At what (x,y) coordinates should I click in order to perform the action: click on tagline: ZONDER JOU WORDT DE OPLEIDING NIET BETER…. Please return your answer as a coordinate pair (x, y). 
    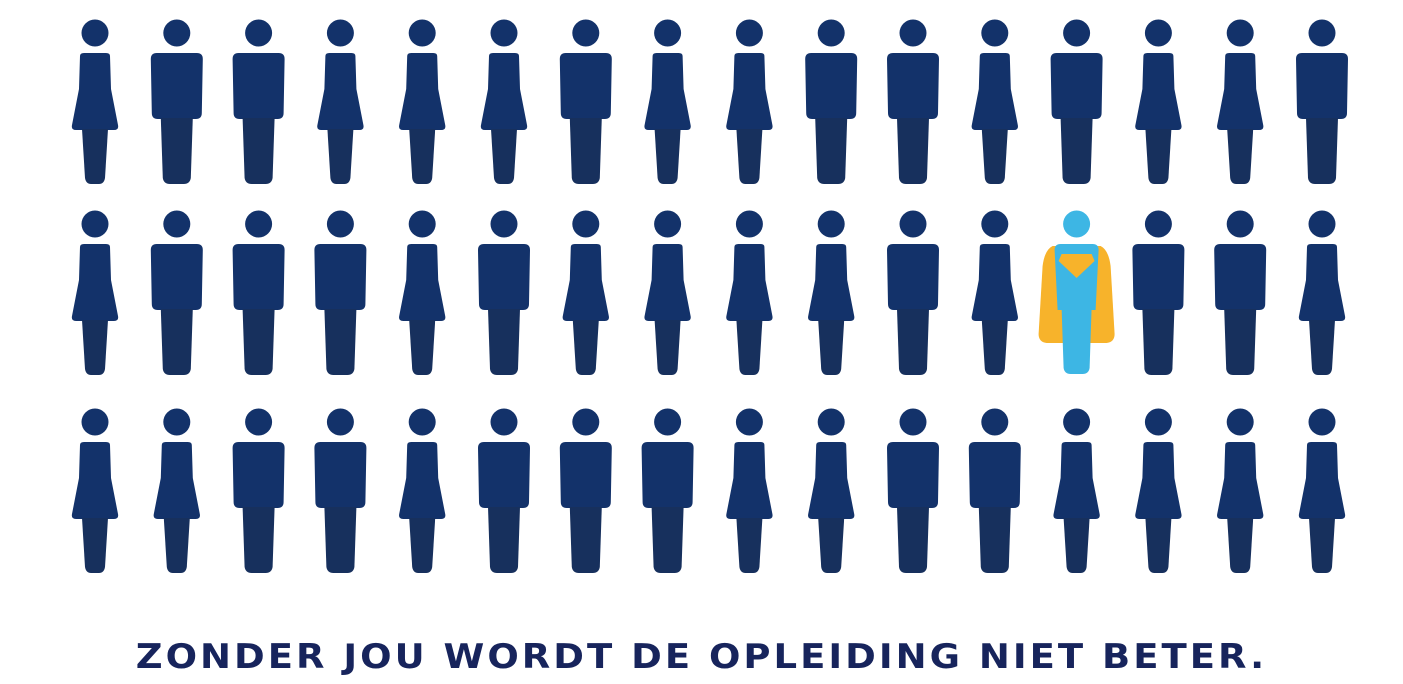
    Looking at the image, I should click on (701, 656).